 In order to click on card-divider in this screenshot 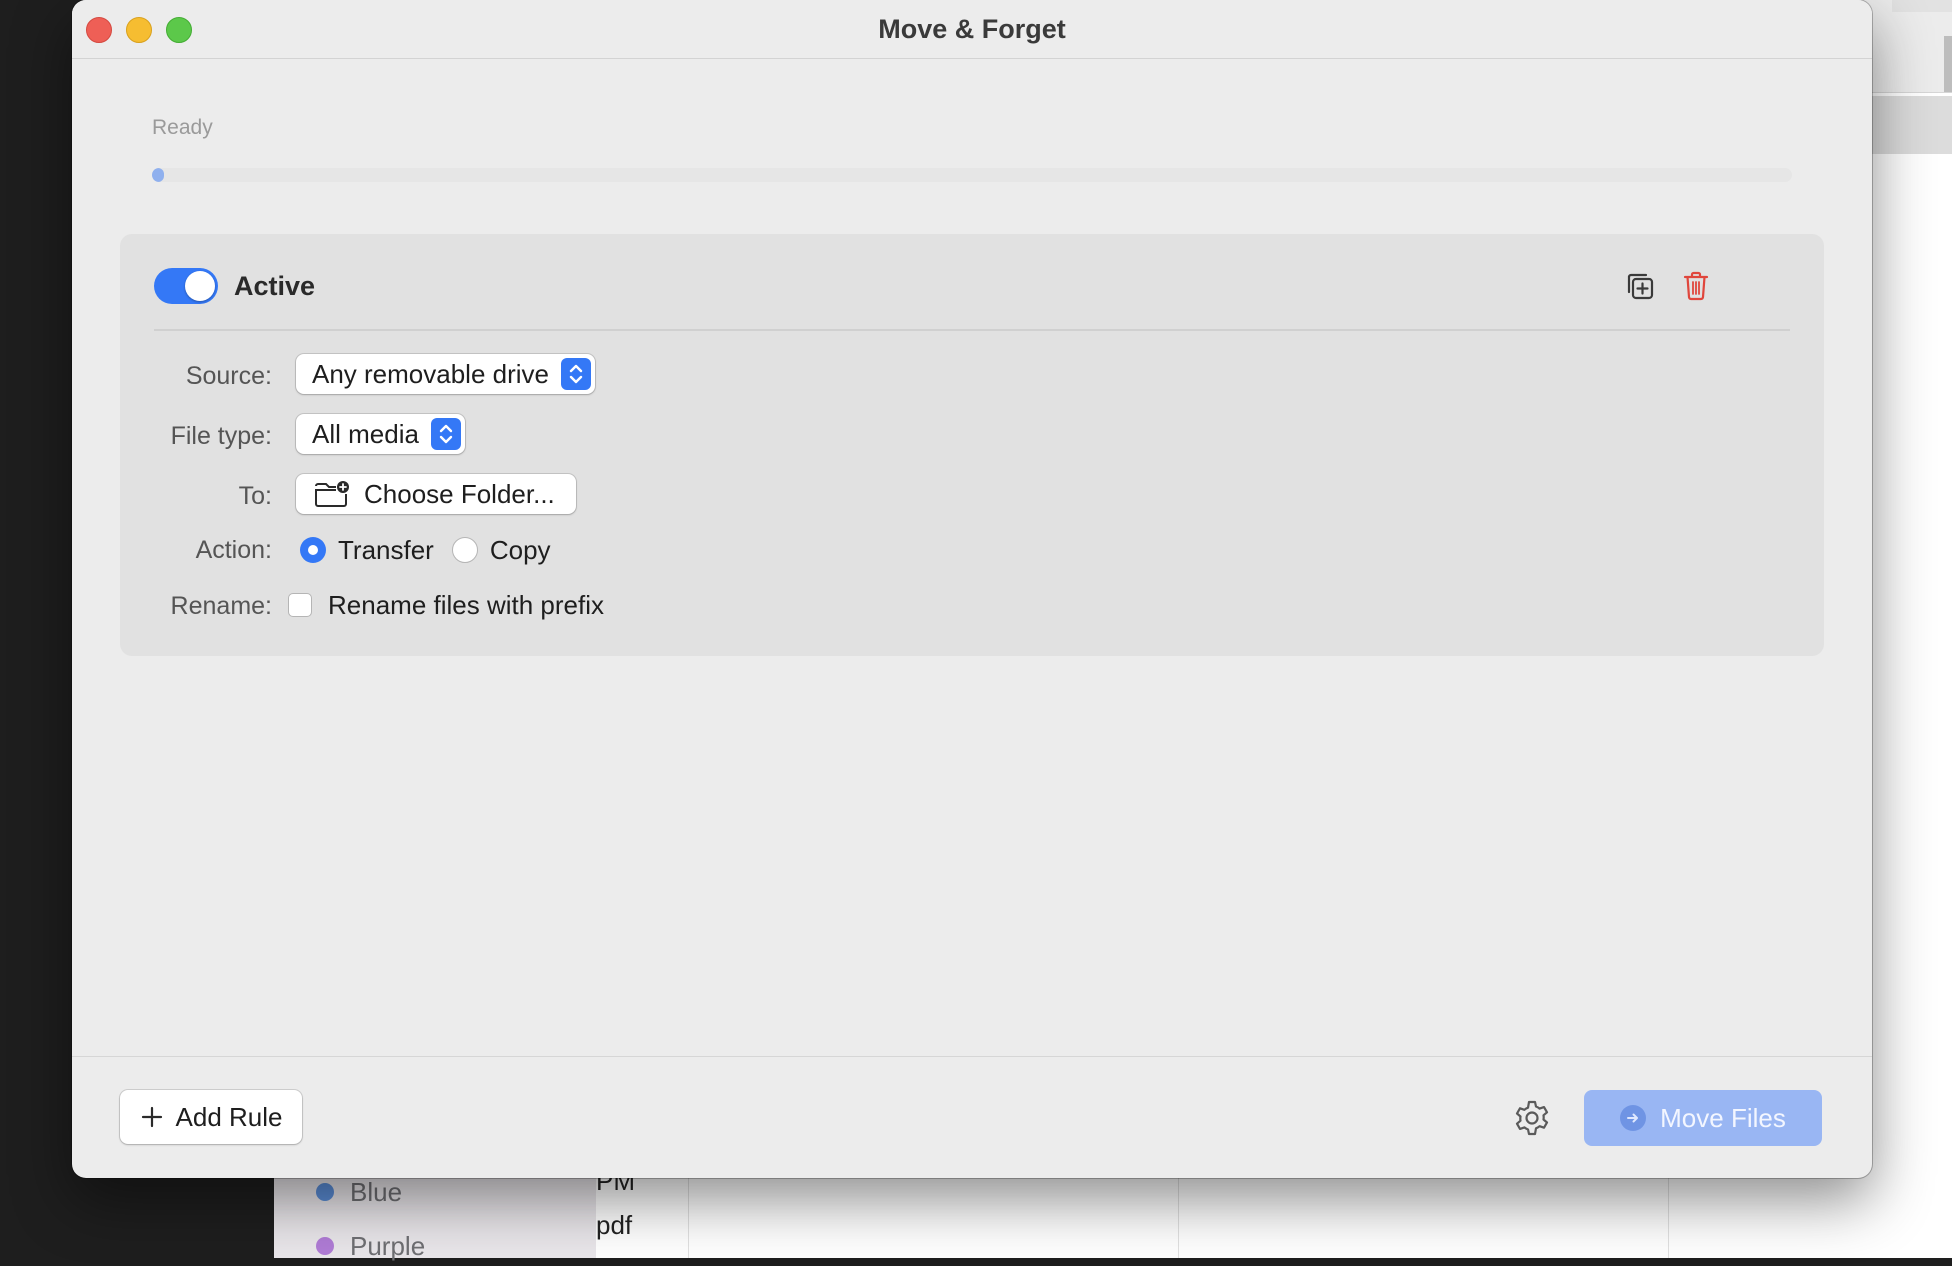, I will do `click(972, 330)`.